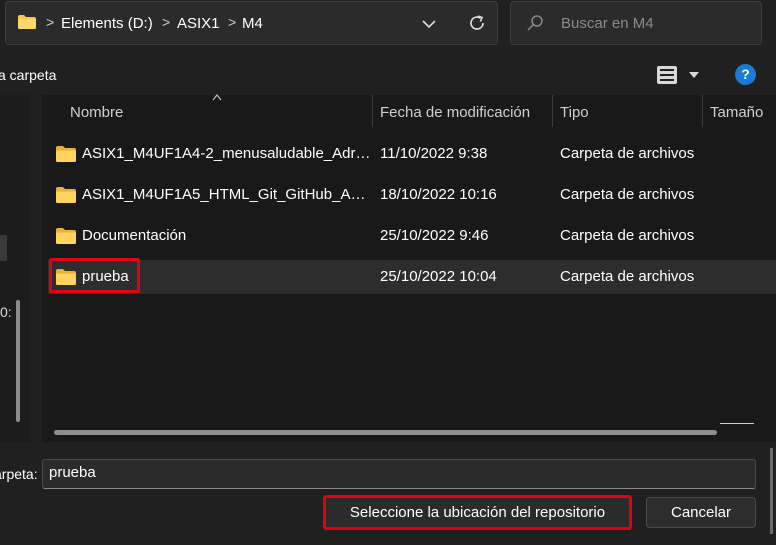 The image size is (776, 545). I want to click on navigation-pane: 0:, so click(15, 268).